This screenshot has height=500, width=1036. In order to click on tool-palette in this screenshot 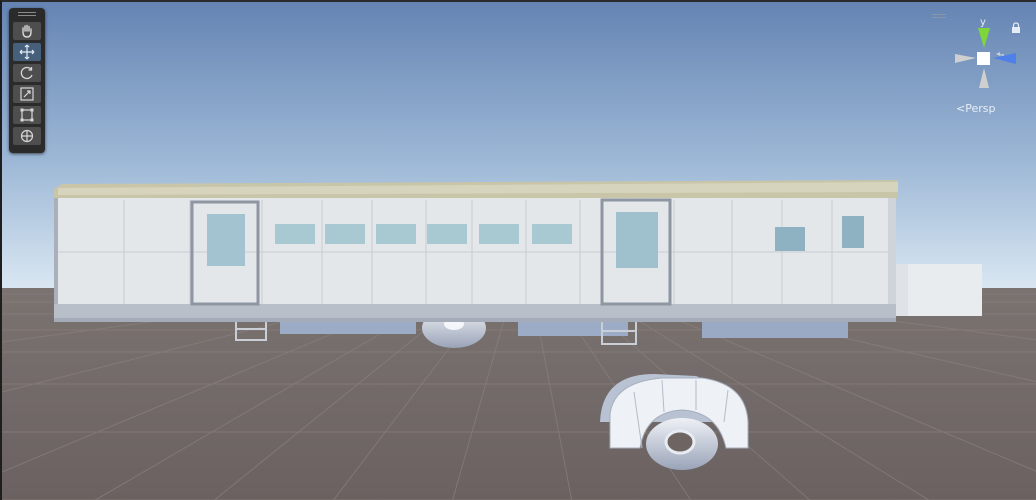, I will do `click(27, 80)`.